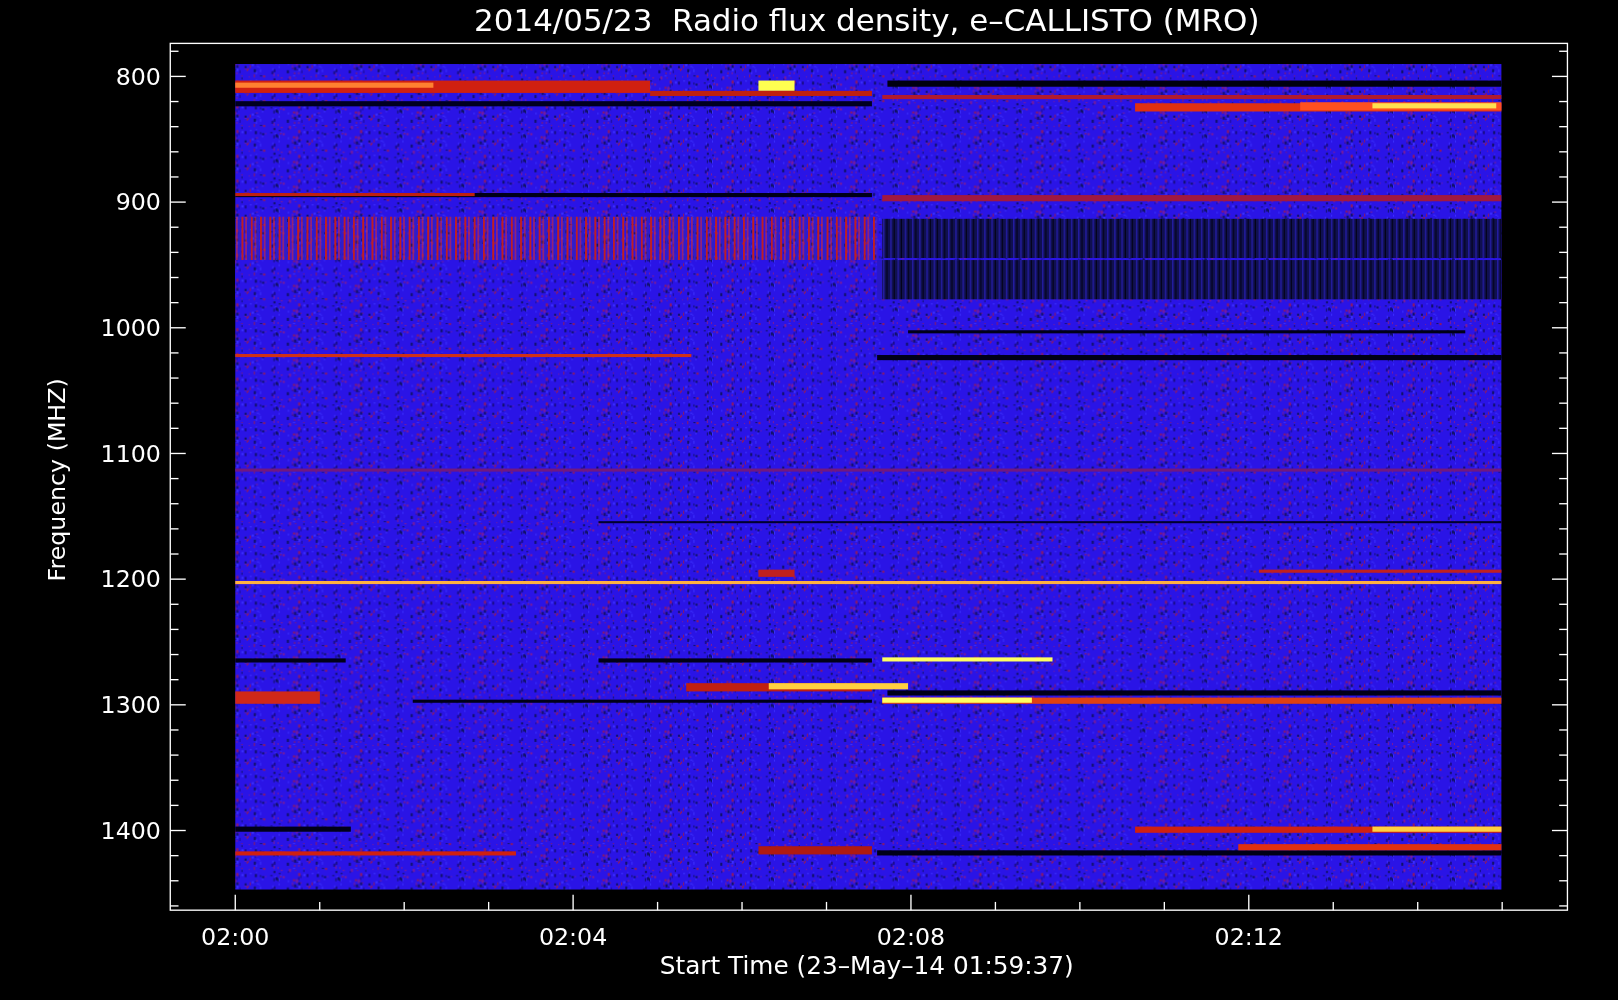 The height and width of the screenshot is (1000, 1618). Describe the element at coordinates (1248, 937) in the screenshot. I see `tick-label: 02:12` at that location.